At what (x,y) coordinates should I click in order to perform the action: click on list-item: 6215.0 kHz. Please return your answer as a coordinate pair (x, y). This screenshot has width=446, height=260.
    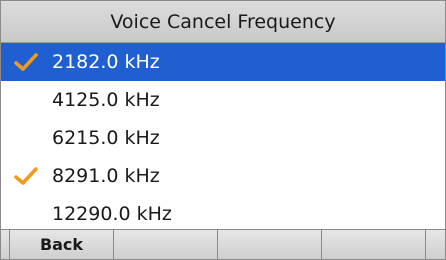
    Looking at the image, I should click on (223, 138).